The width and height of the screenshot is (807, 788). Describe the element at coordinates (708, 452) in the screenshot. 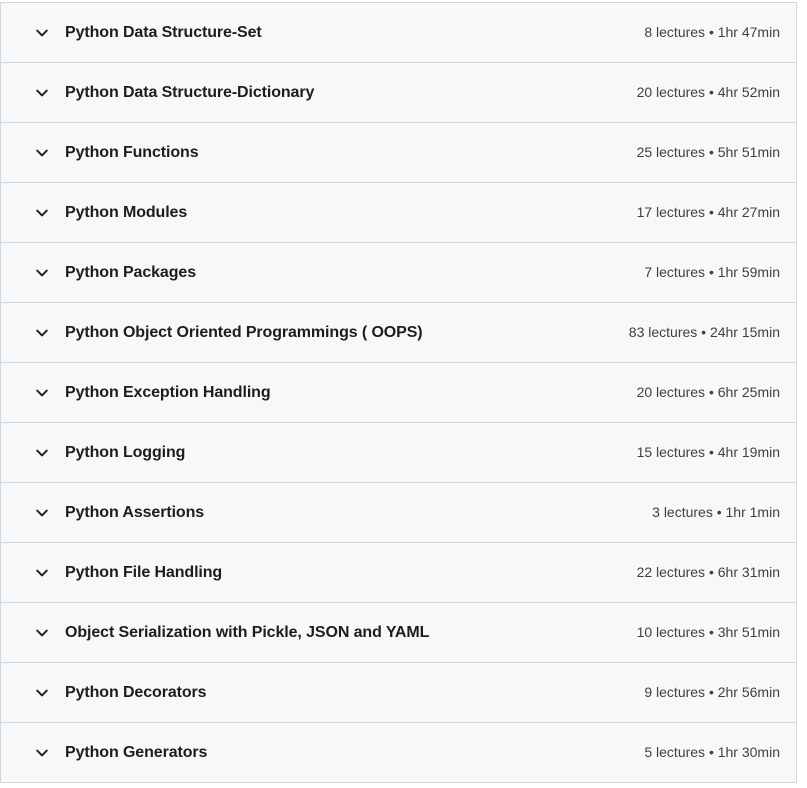

I see `section-meta: 15 lectures • 4hr 19min` at that location.